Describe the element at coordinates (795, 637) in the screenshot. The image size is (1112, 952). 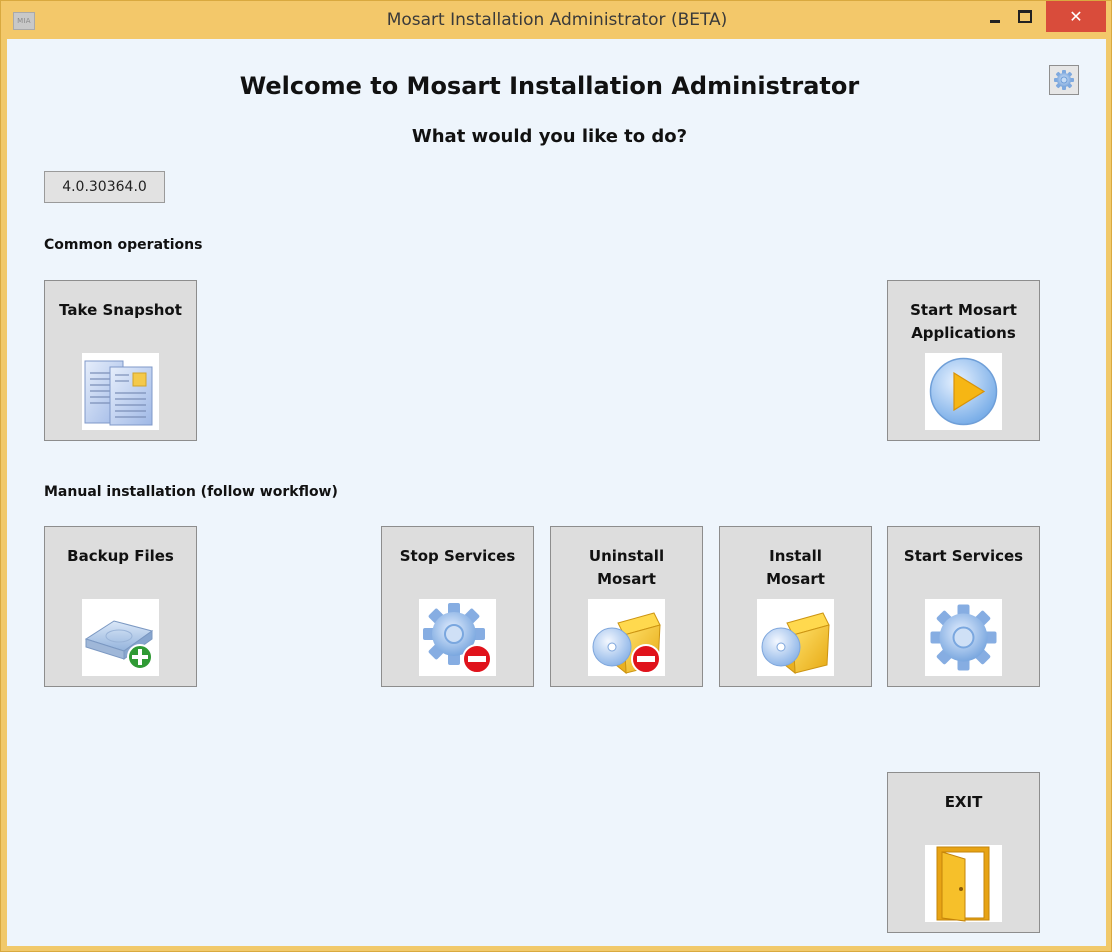
I see `package-install-icon` at that location.